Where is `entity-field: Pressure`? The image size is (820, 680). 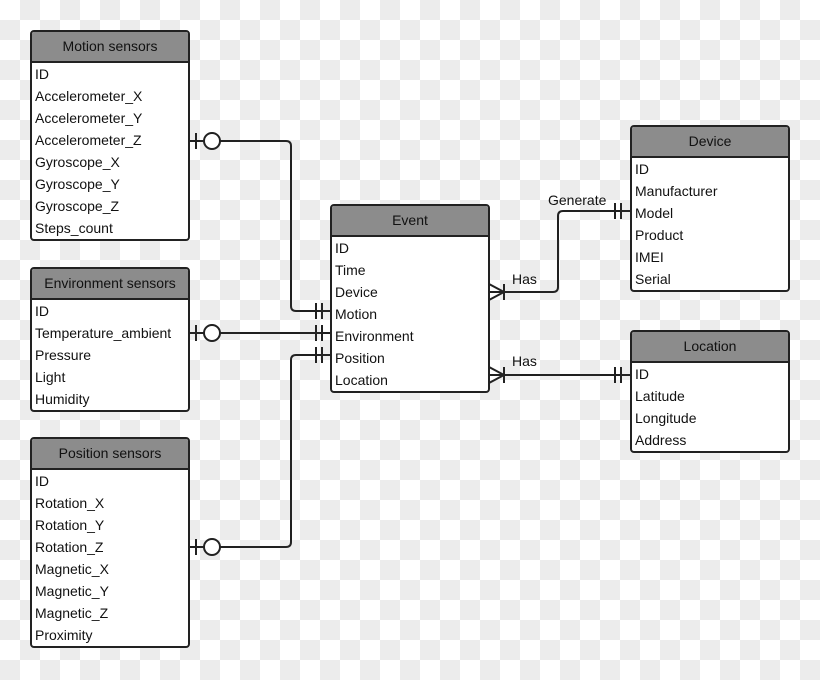 entity-field: Pressure is located at coordinates (63, 355).